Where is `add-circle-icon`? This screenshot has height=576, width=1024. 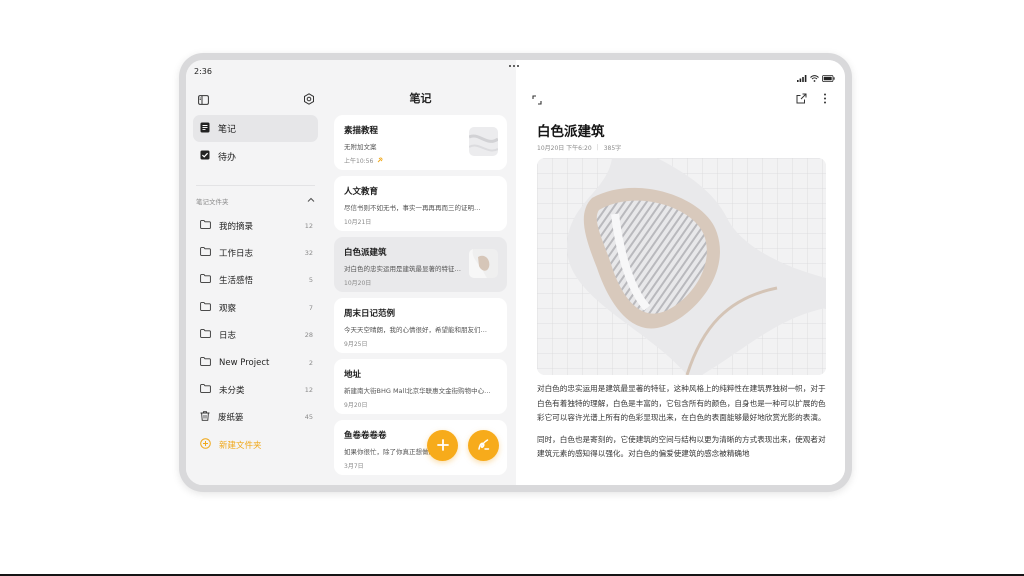 add-circle-icon is located at coordinates (205, 445).